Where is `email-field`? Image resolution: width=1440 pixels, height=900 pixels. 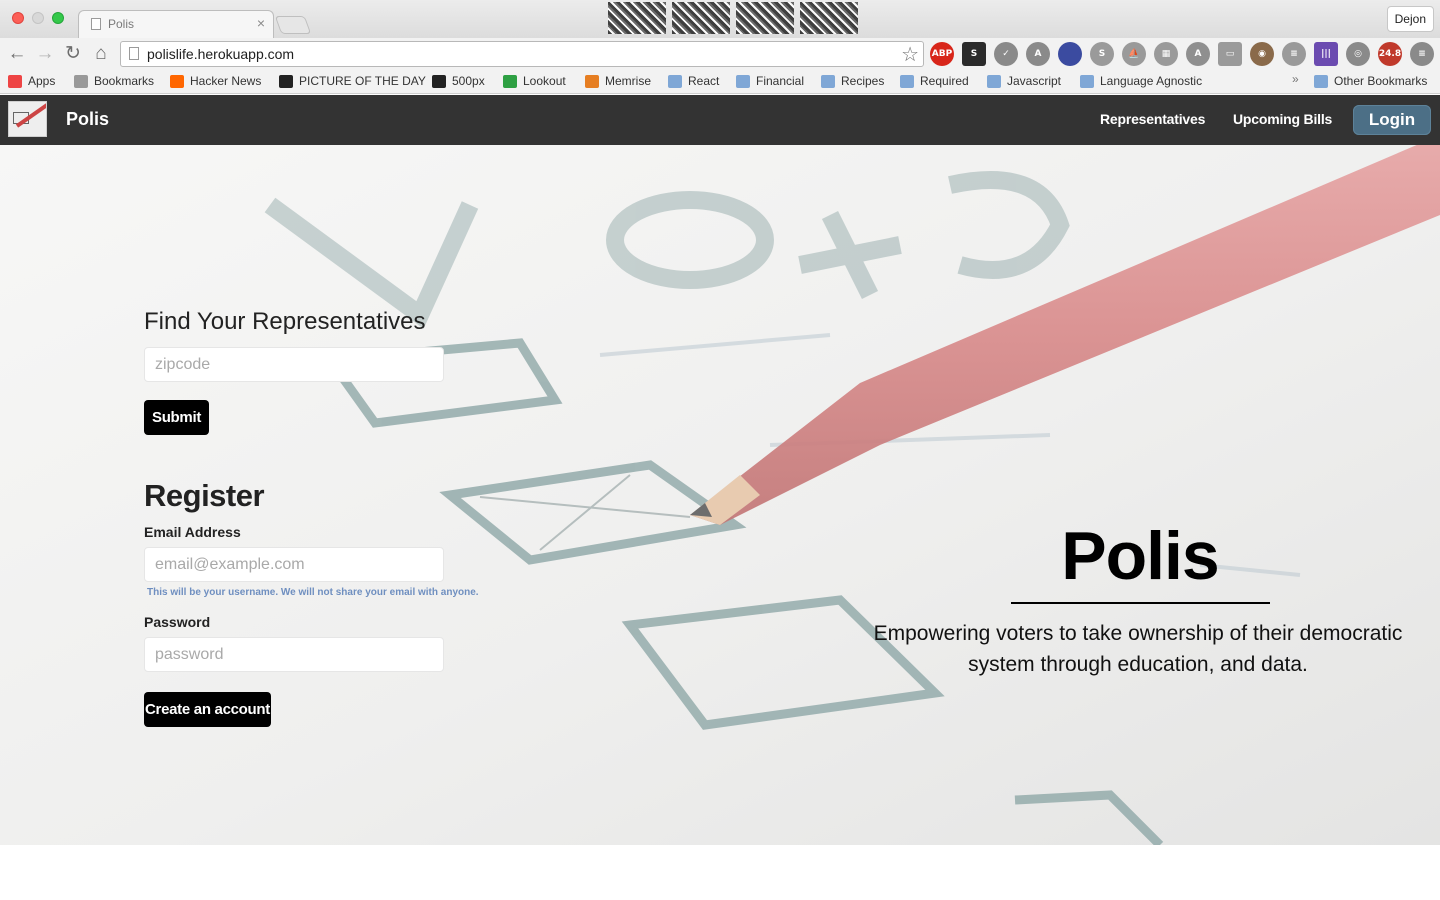 email-field is located at coordinates (294, 564).